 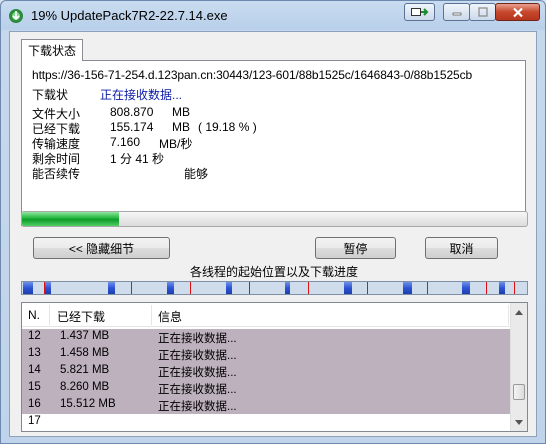 What do you see at coordinates (266, 422) in the screenshot?
I see `table-row: 17` at bounding box center [266, 422].